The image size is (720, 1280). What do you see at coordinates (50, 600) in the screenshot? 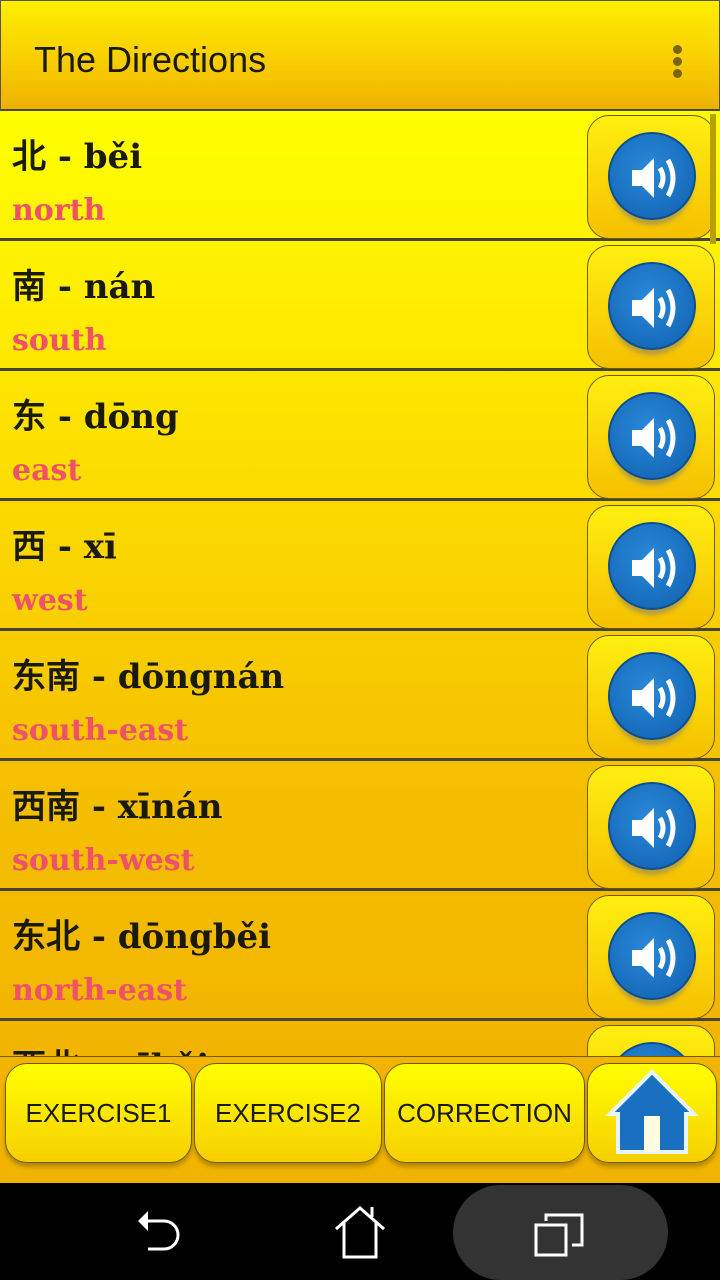
I see `english-translation: west` at bounding box center [50, 600].